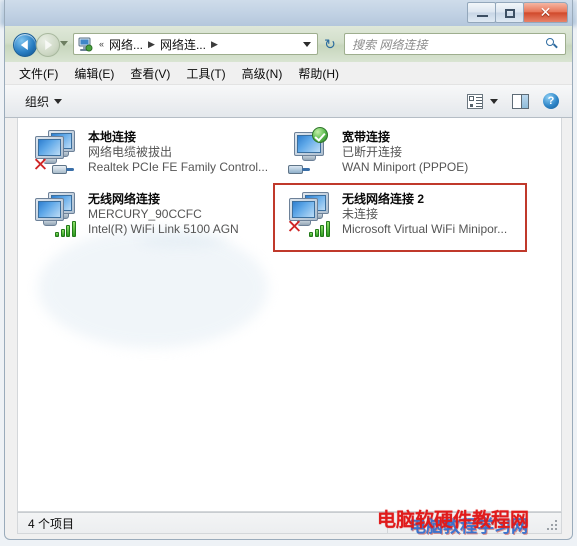 The width and height of the screenshot is (577, 546). What do you see at coordinates (112, 137) in the screenshot?
I see `connection-name: 本地连接` at bounding box center [112, 137].